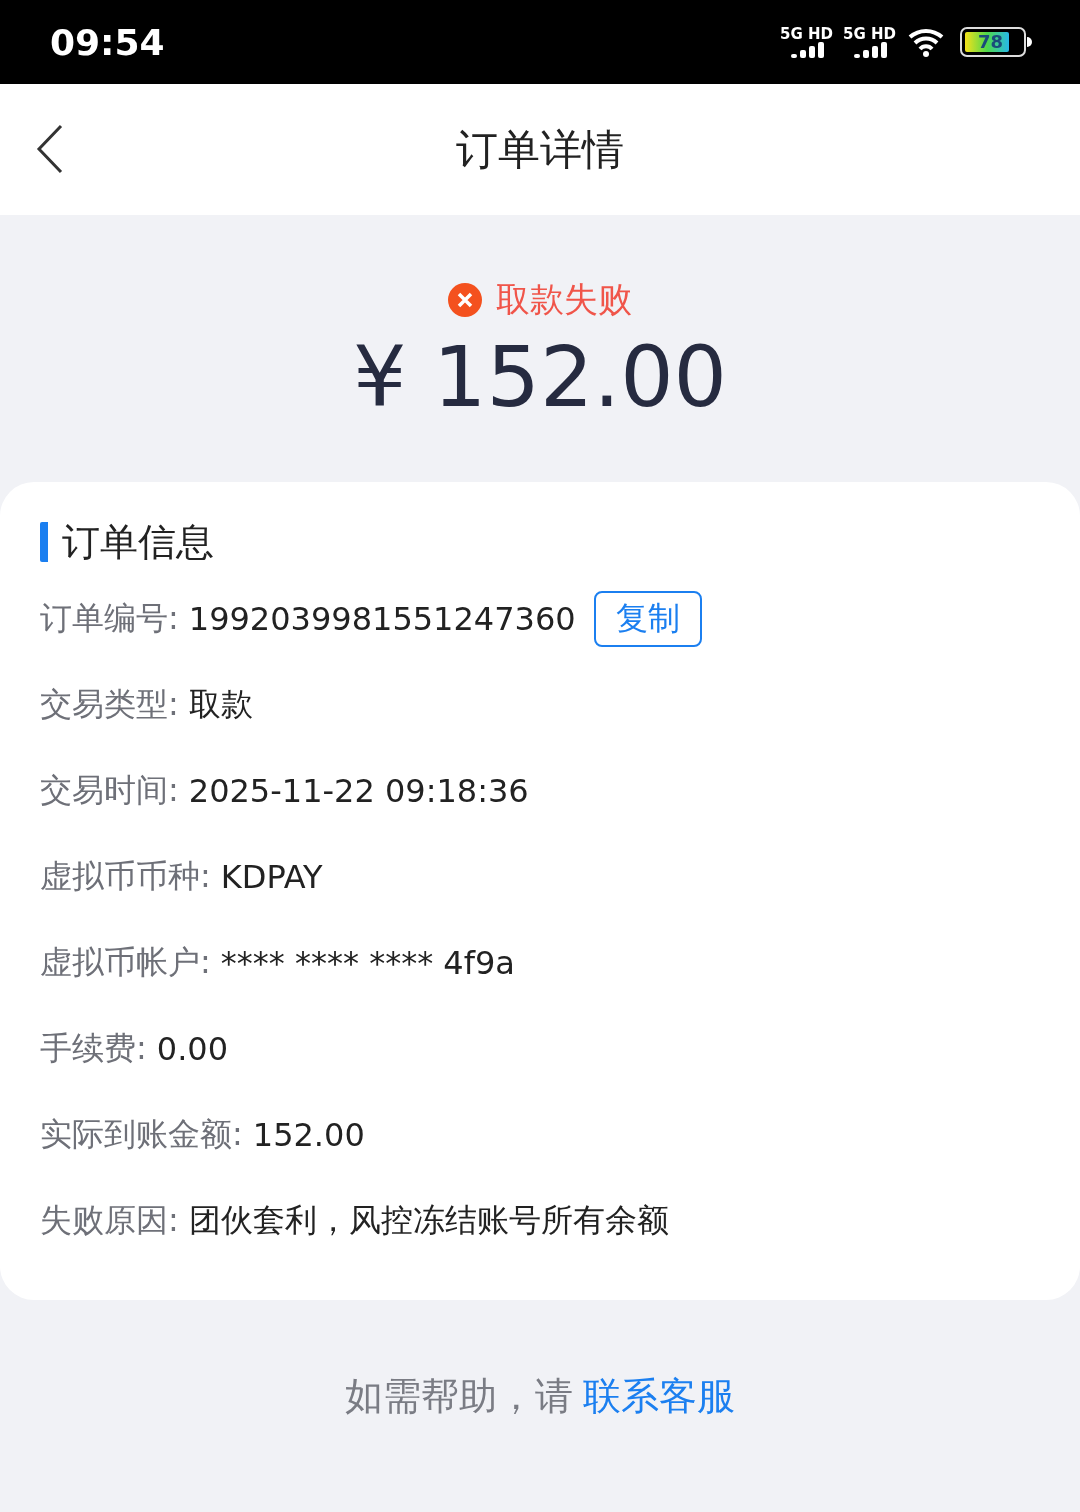 This screenshot has height=1512, width=1080. I want to click on amount: ¥ 152.00, so click(540, 377).